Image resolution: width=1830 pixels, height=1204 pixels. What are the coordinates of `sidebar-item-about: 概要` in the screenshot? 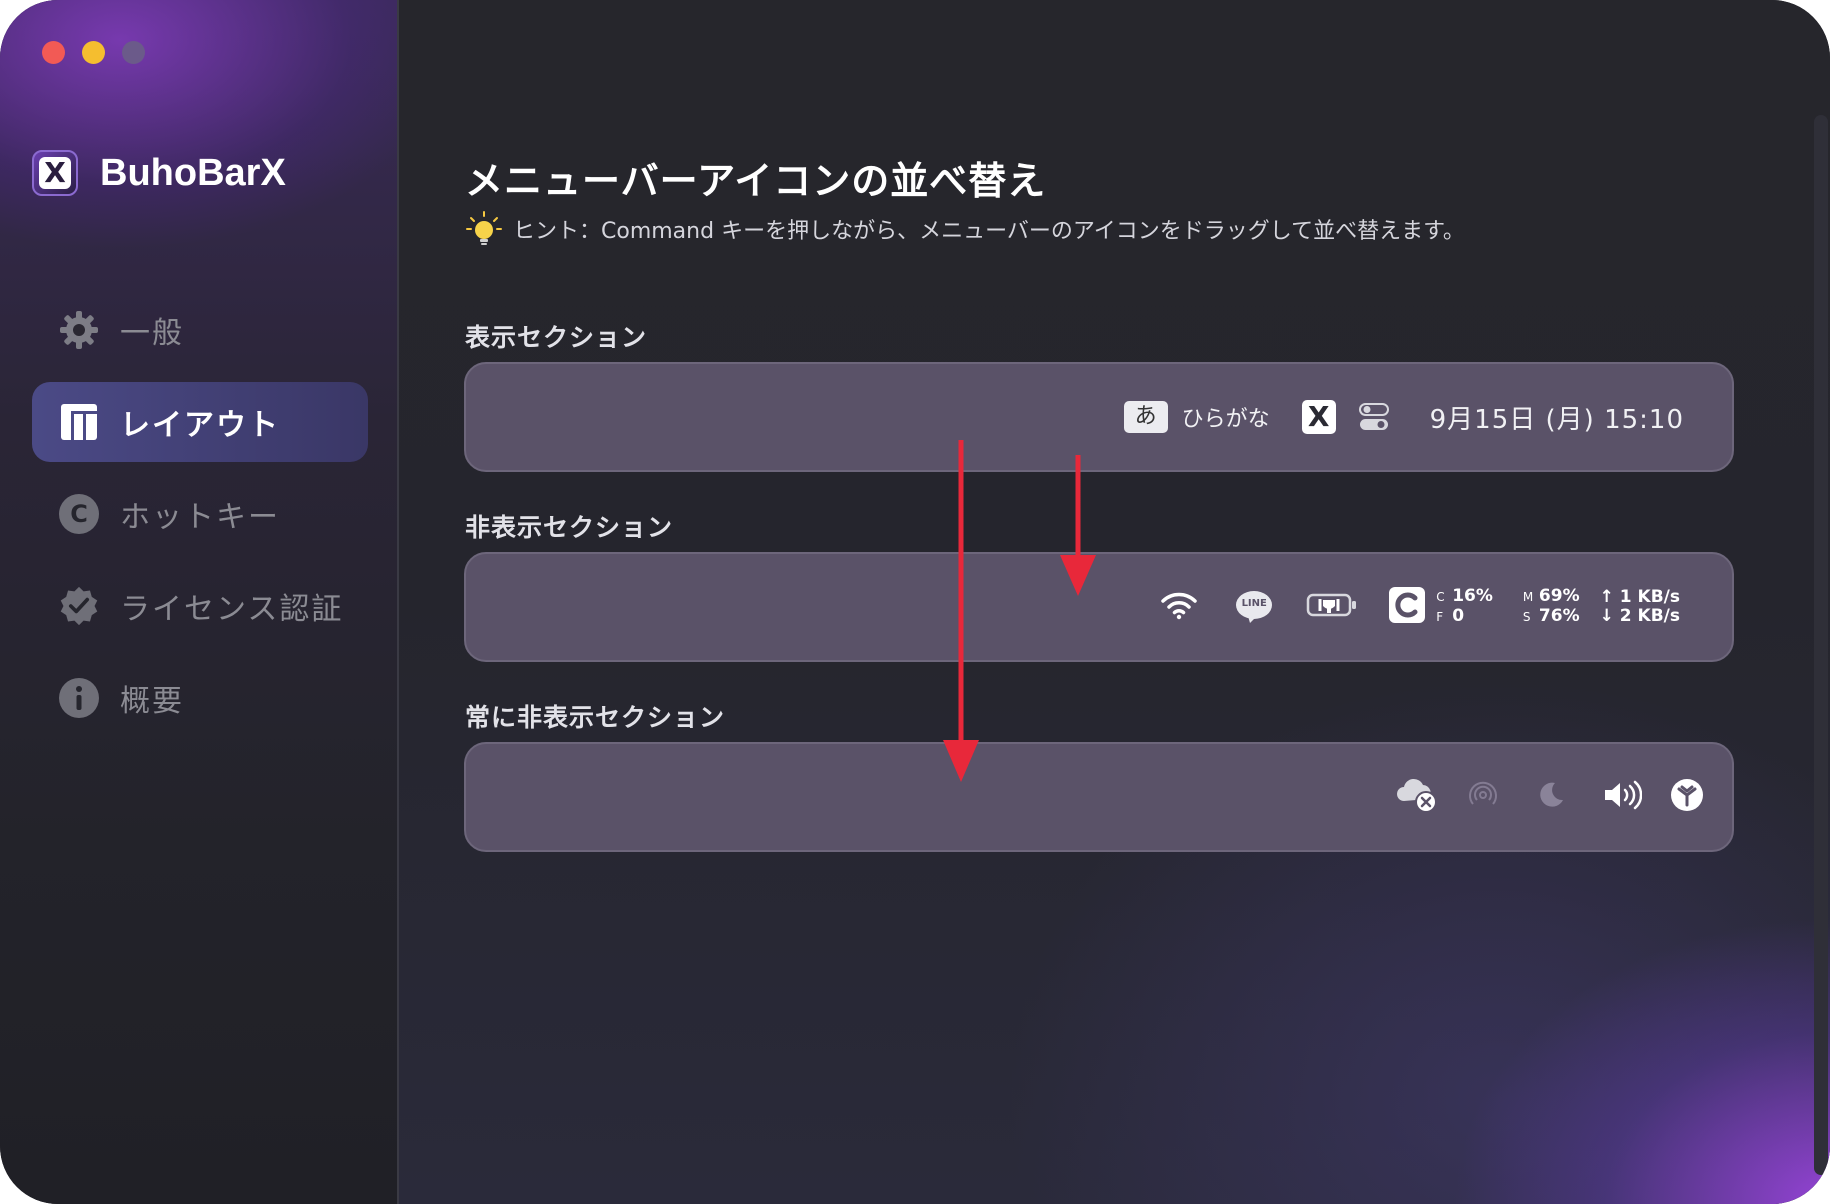 It's located at (200, 698).